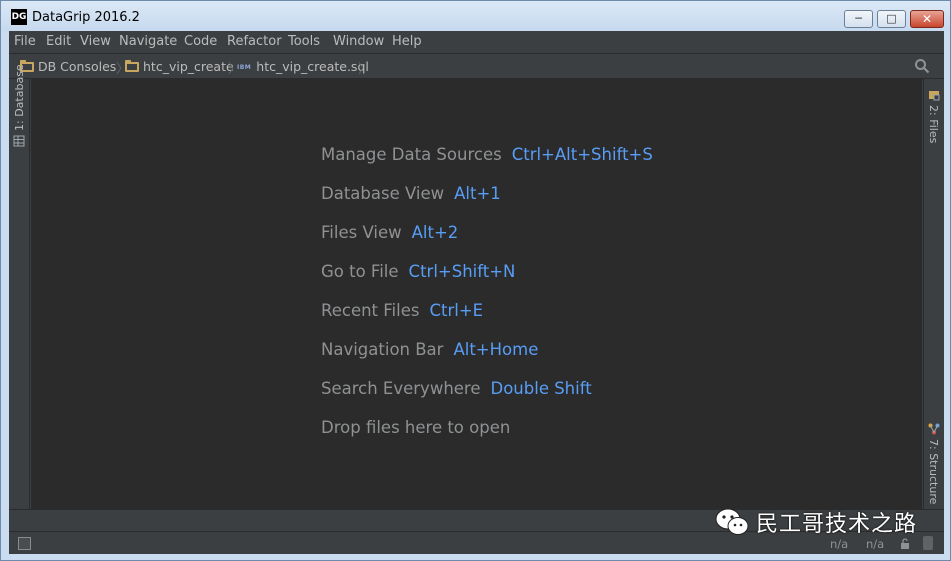 The image size is (951, 561). Describe the element at coordinates (933, 471) in the screenshot. I see `tool-window-structure: 7: Structure` at that location.